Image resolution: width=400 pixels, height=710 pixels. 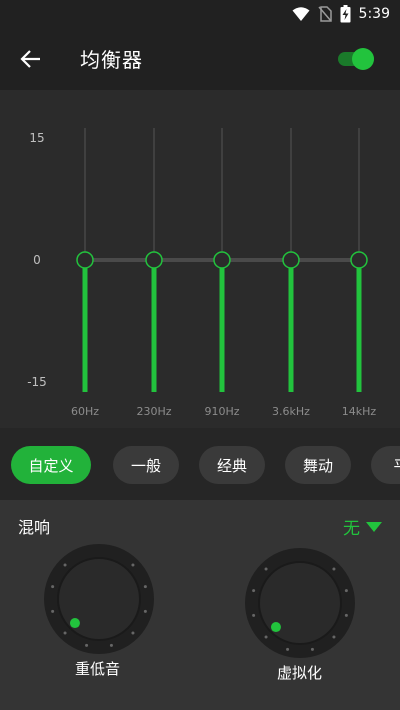 I want to click on preset-chip: 经典, so click(x=232, y=465).